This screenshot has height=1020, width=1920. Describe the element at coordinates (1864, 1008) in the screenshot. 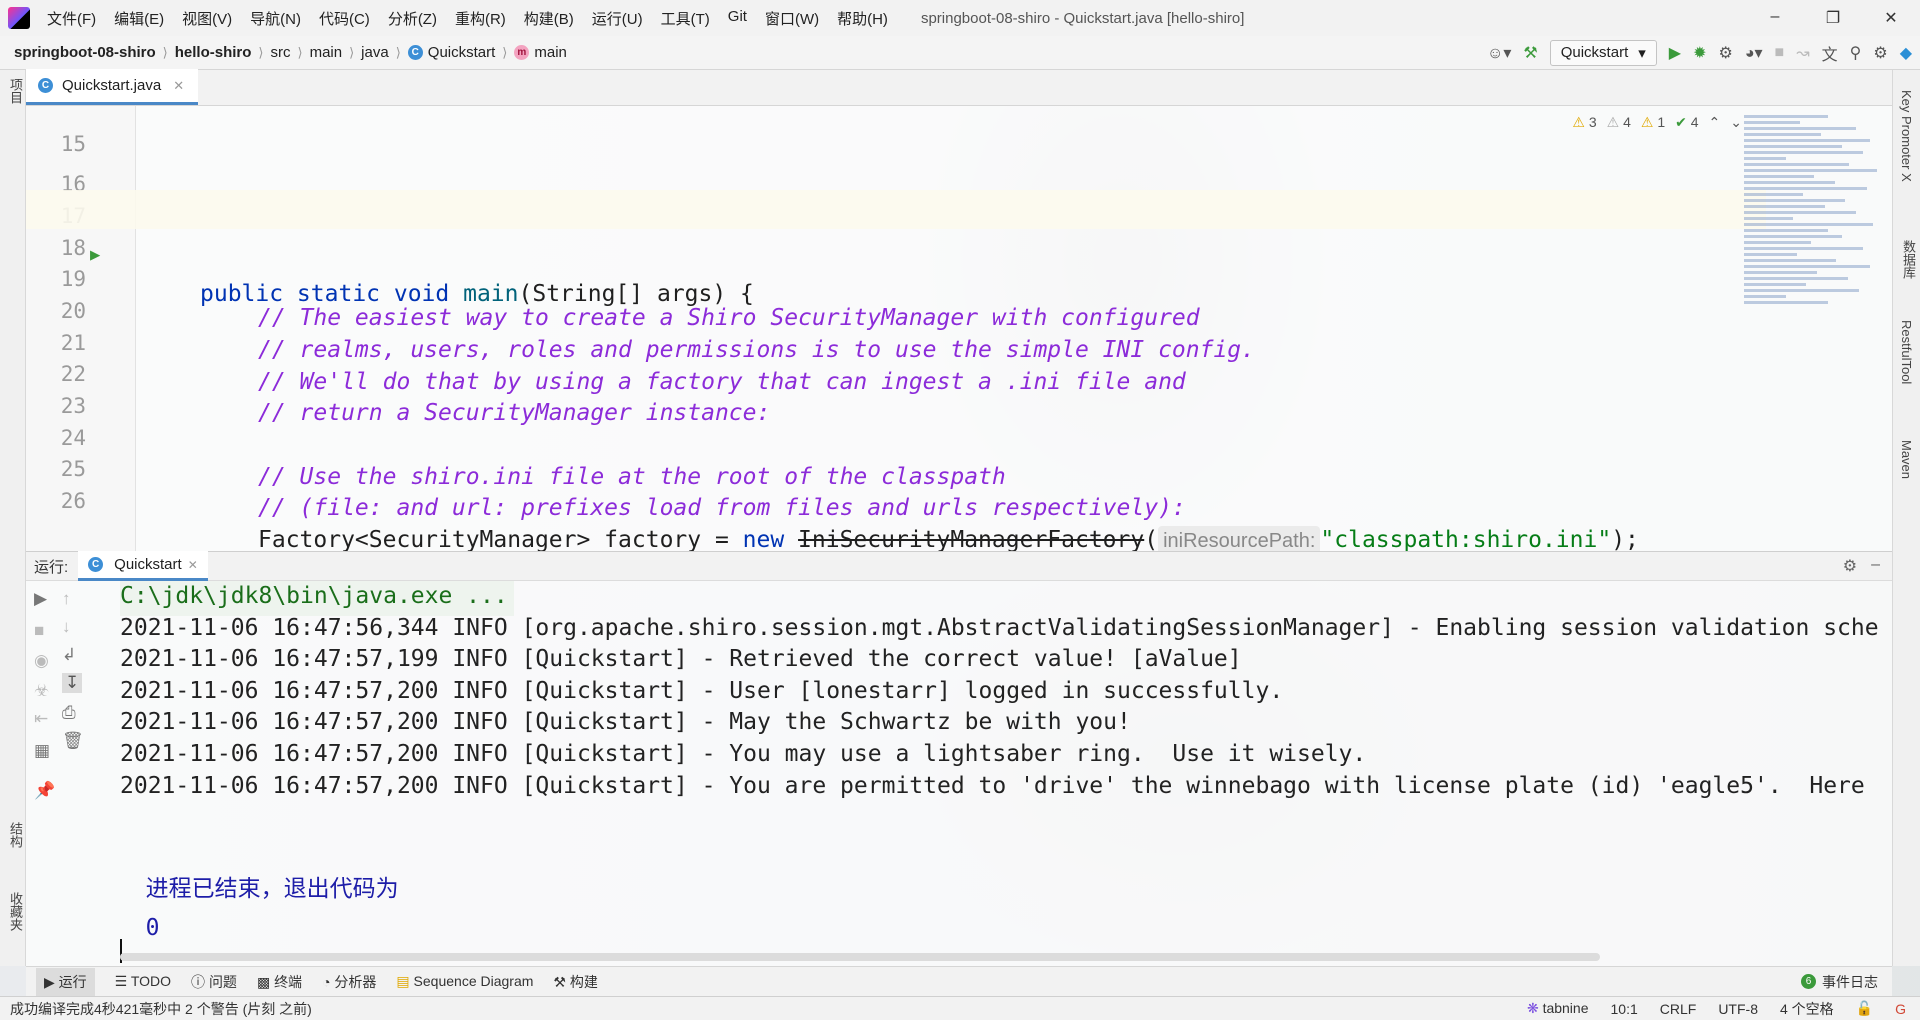

I see `lock-icon: 🔓` at that location.